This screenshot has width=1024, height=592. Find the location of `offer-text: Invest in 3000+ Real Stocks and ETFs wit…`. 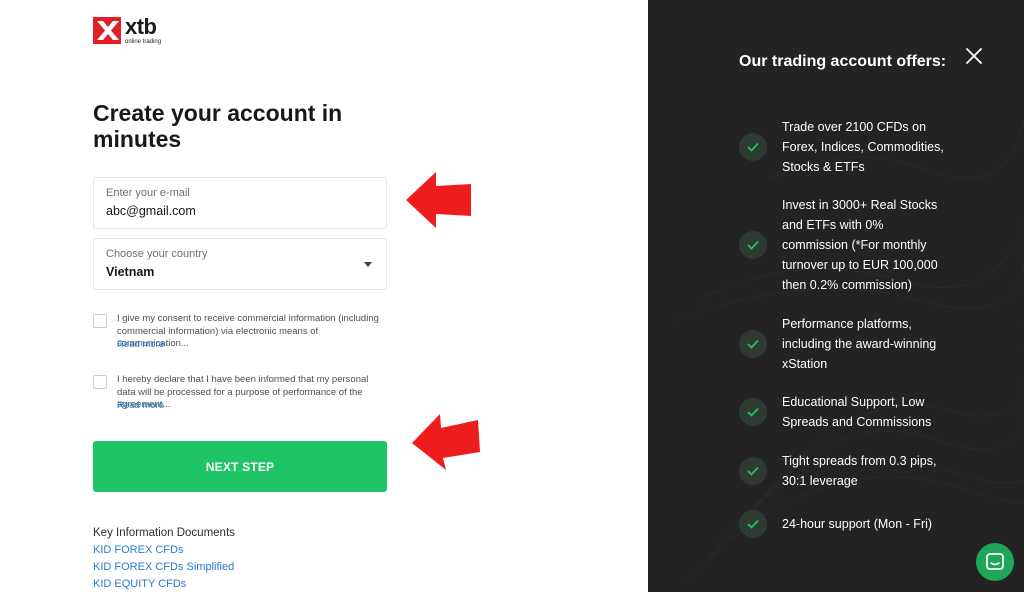

offer-text: Invest in 3000+ Real Stocks and ETFs wit… is located at coordinates (860, 245).